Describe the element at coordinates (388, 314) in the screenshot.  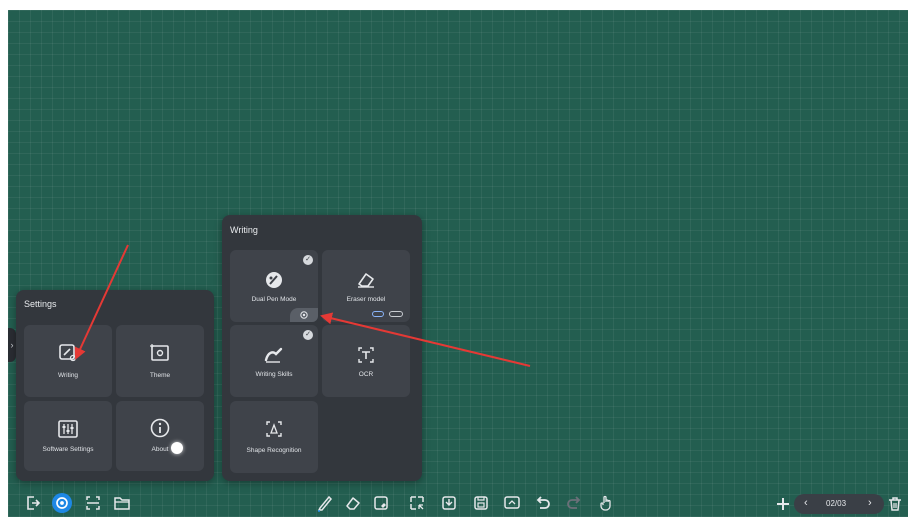
I see `eraser-mode-options` at that location.